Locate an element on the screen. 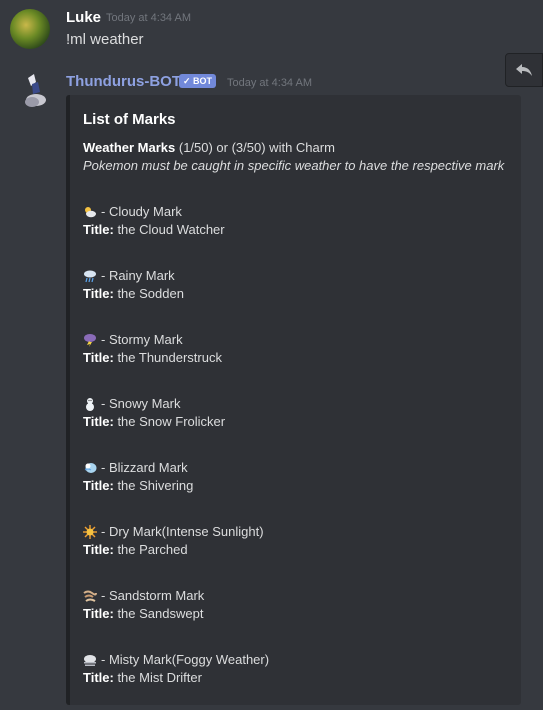 The width and height of the screenshot is (543, 710). mark-title: Title: the Thunderstruck is located at coordinates (152, 357).